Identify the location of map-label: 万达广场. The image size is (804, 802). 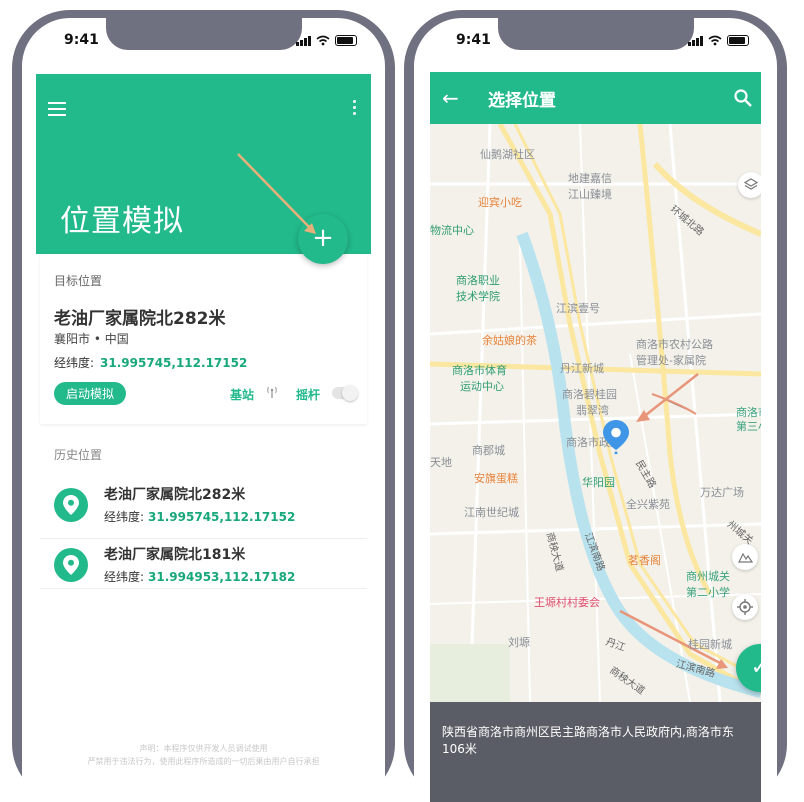
(722, 492).